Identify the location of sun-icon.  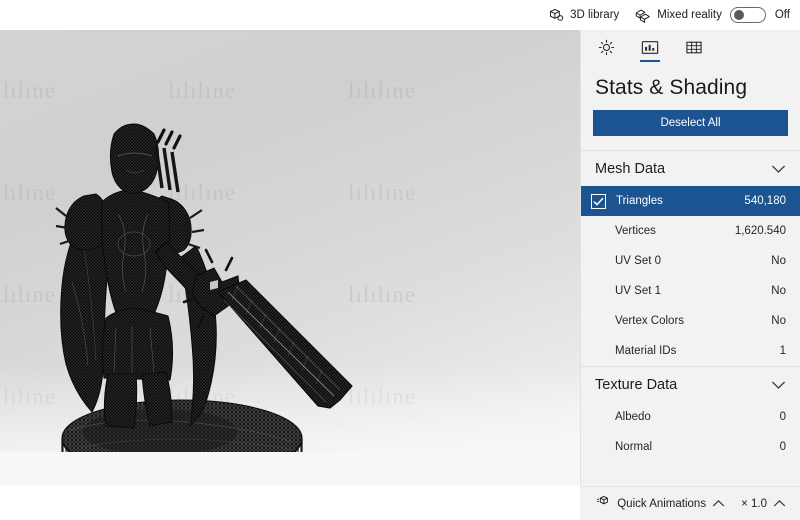
(606, 47).